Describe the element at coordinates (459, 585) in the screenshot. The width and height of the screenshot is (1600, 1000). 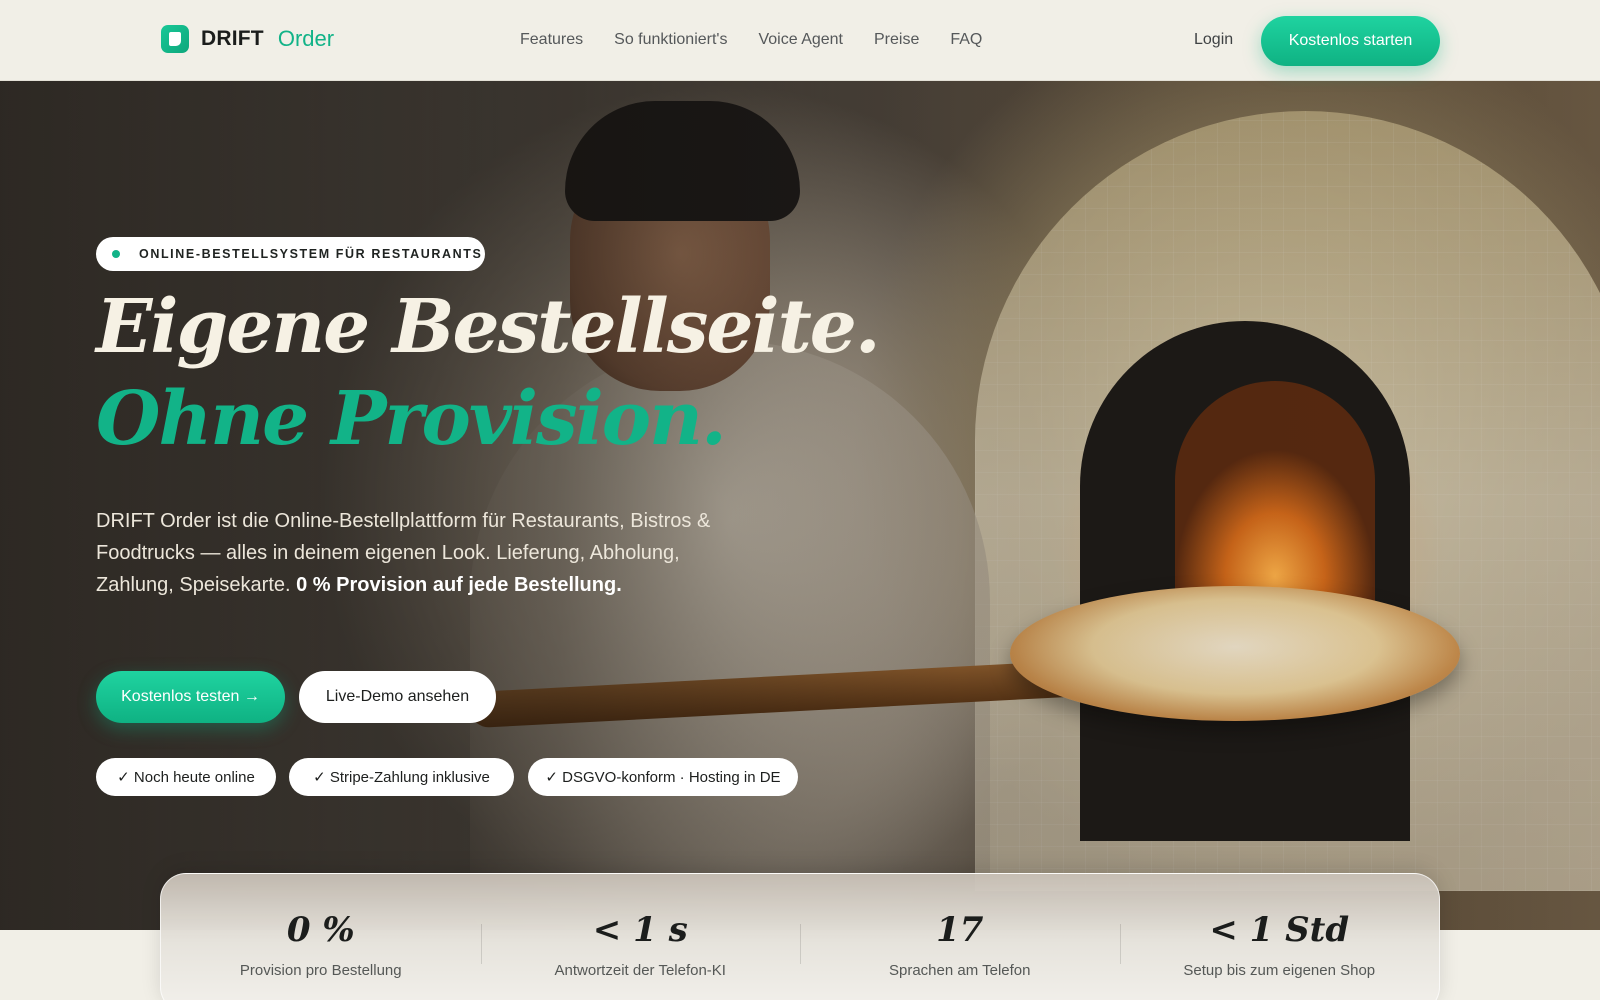
I see `hero-description-bold: 0 % Provision auf jede Bestellung.` at that location.